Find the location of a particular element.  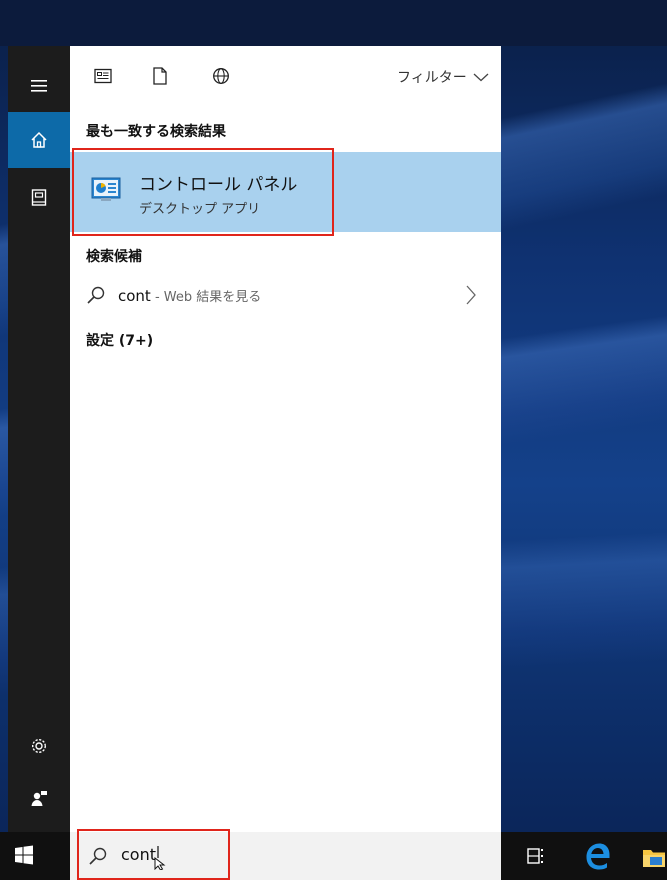

documents-filter-button is located at coordinates (160, 76).